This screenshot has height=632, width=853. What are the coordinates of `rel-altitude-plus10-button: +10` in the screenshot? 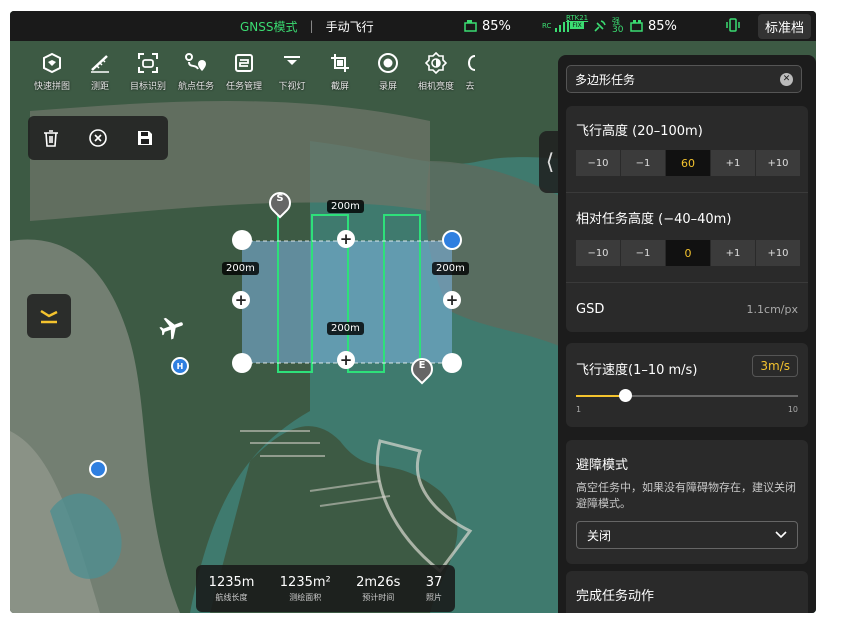 It's located at (778, 253).